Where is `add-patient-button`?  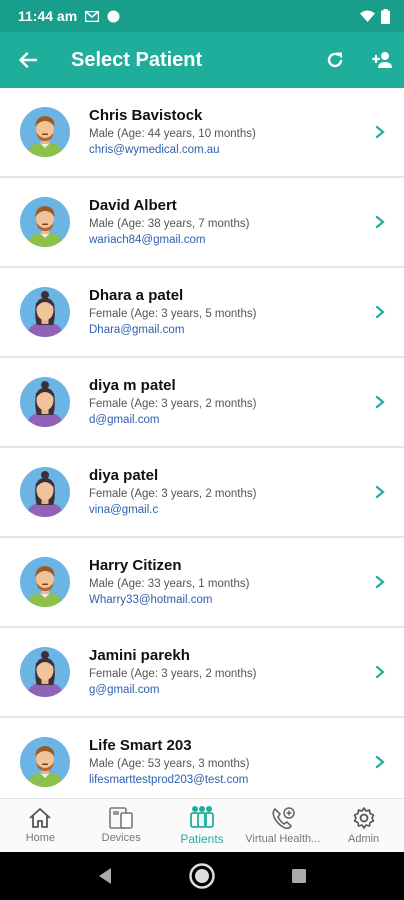 add-patient-button is located at coordinates (381, 60).